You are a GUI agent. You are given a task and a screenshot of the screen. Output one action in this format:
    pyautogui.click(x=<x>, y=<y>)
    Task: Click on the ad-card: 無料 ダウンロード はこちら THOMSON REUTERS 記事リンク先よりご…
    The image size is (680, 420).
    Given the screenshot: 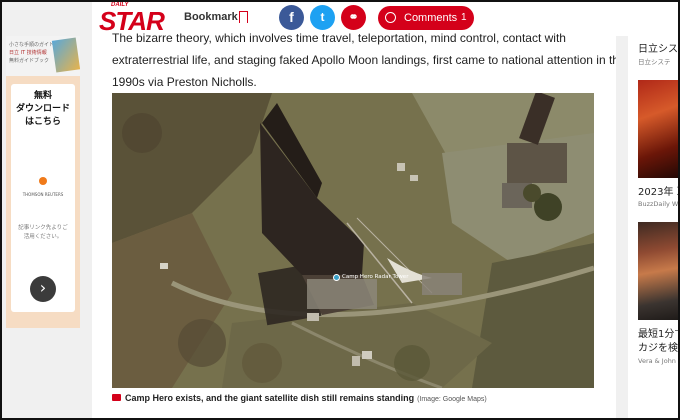 What is the action you would take?
    pyautogui.click(x=43, y=198)
    